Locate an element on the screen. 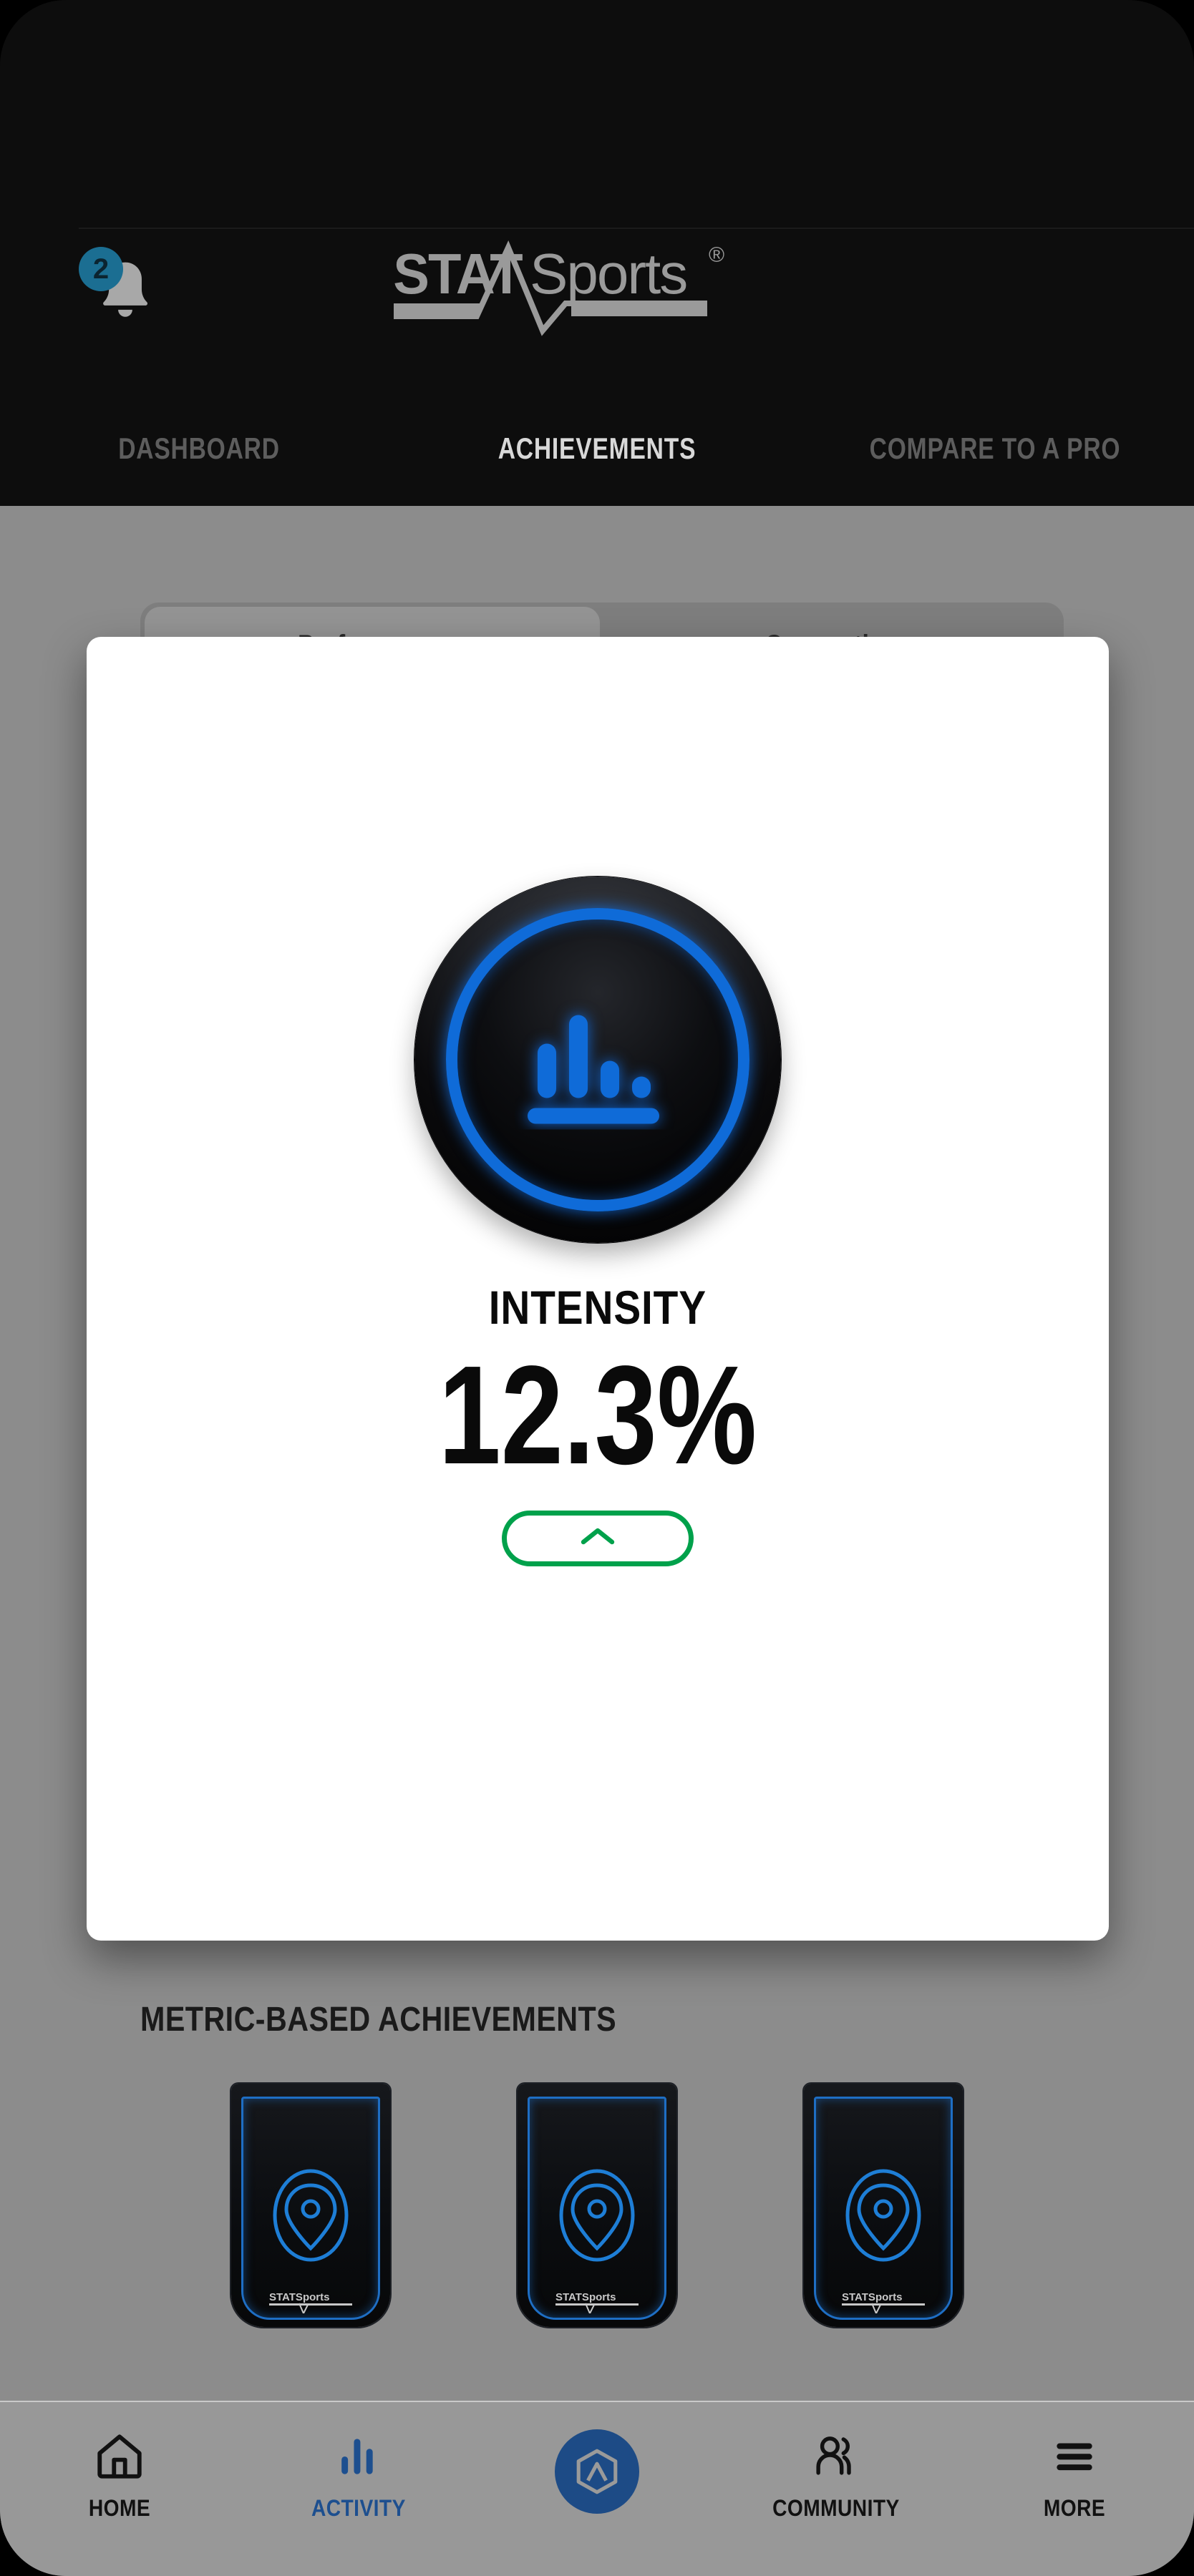 This screenshot has width=1194, height=2576. tab-achievements: ACHIEVEMENTS is located at coordinates (597, 448).